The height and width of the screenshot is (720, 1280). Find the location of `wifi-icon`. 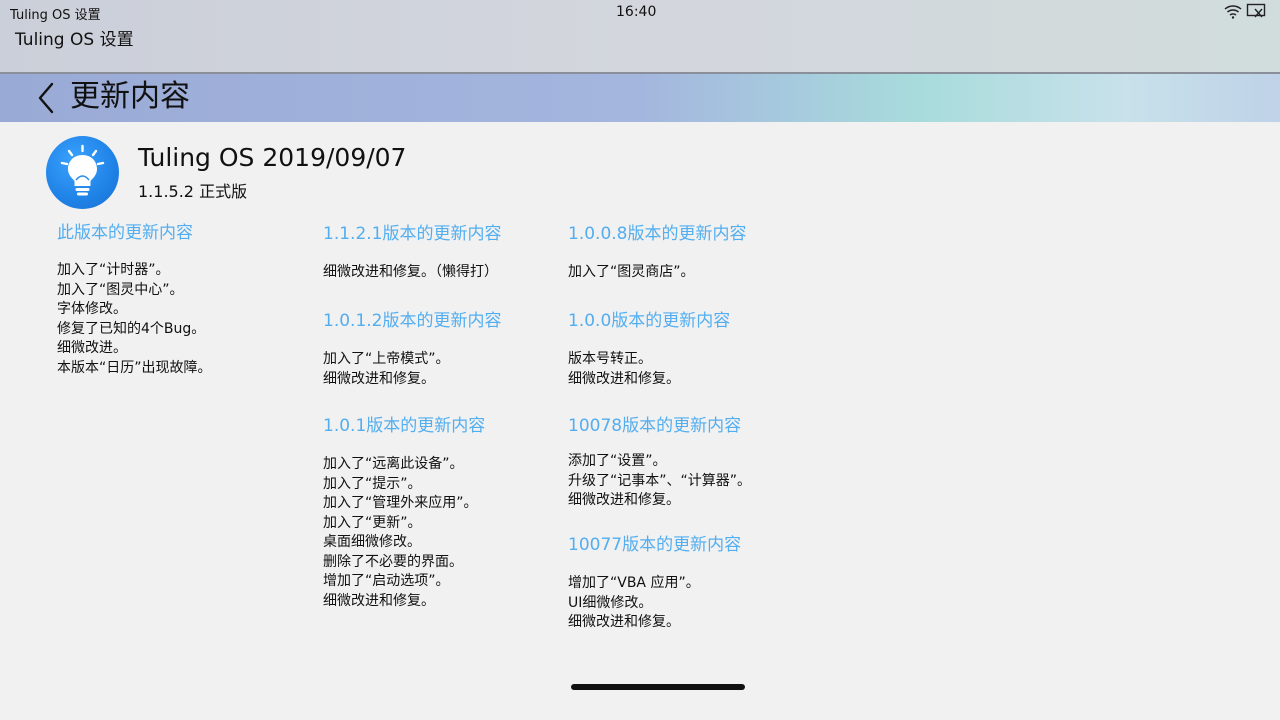

wifi-icon is located at coordinates (1233, 11).